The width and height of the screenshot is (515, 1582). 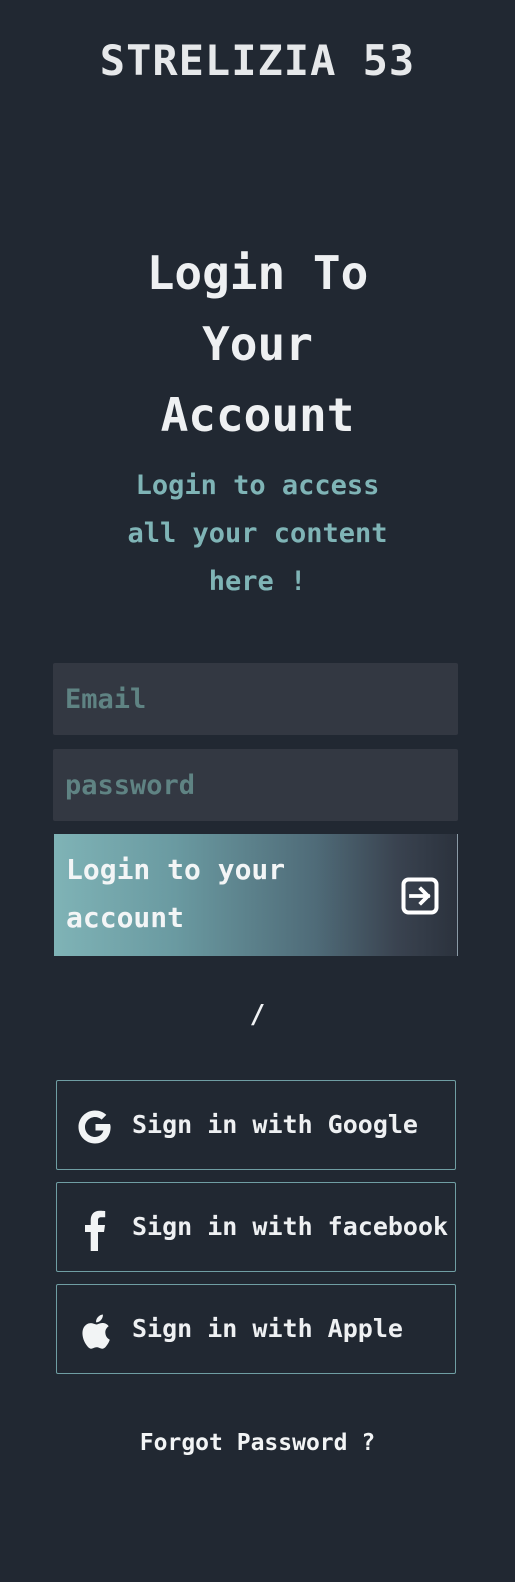 I want to click on apple-icon, so click(x=96, y=1331).